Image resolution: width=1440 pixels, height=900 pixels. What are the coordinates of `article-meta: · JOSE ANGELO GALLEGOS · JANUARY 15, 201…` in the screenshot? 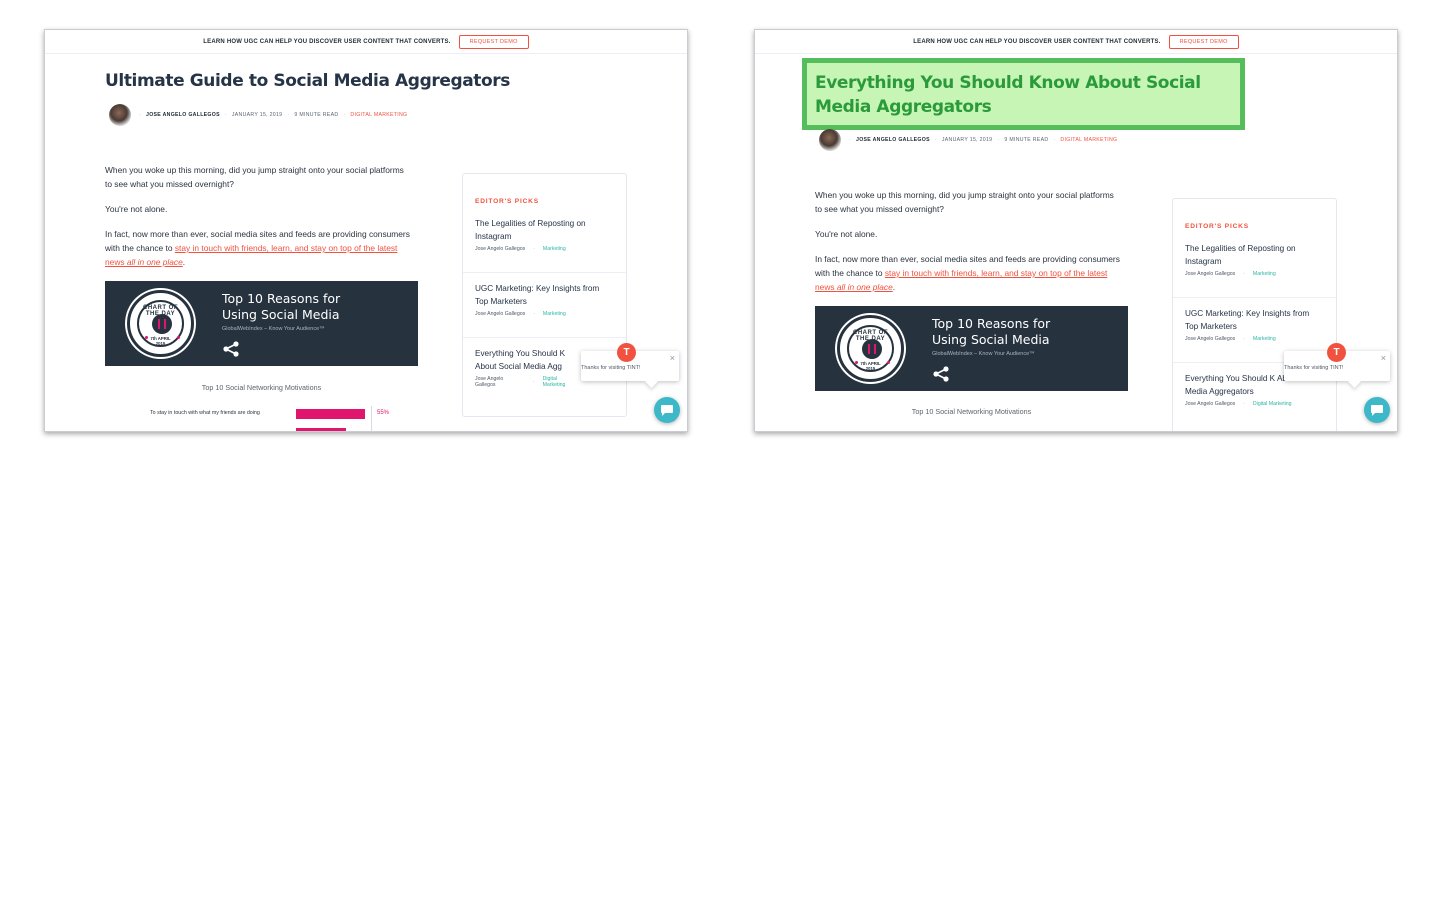 It's located at (258, 115).